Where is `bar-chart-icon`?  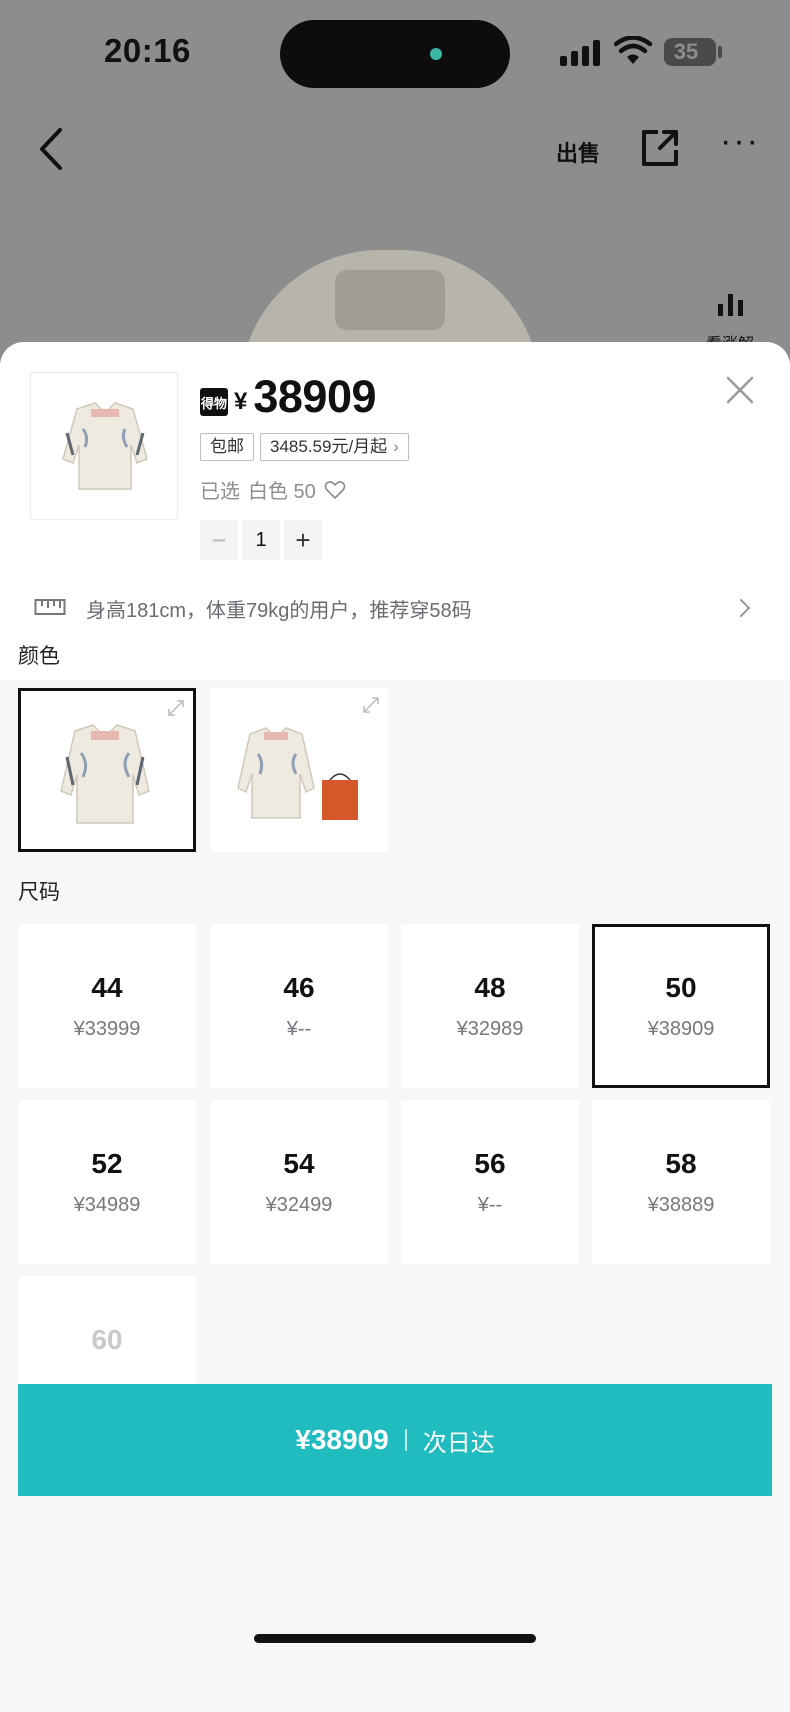 bar-chart-icon is located at coordinates (730, 305).